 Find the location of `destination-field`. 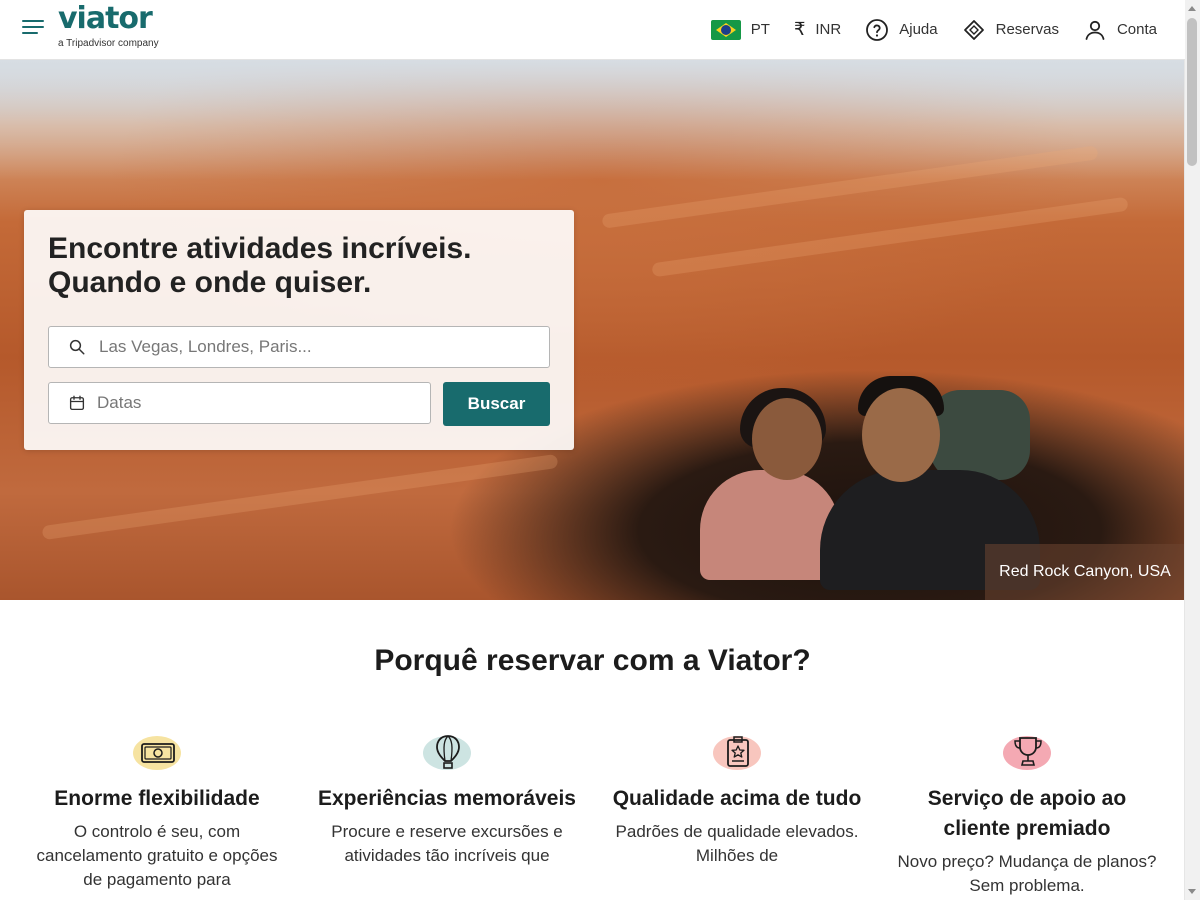

destination-field is located at coordinates (299, 347).